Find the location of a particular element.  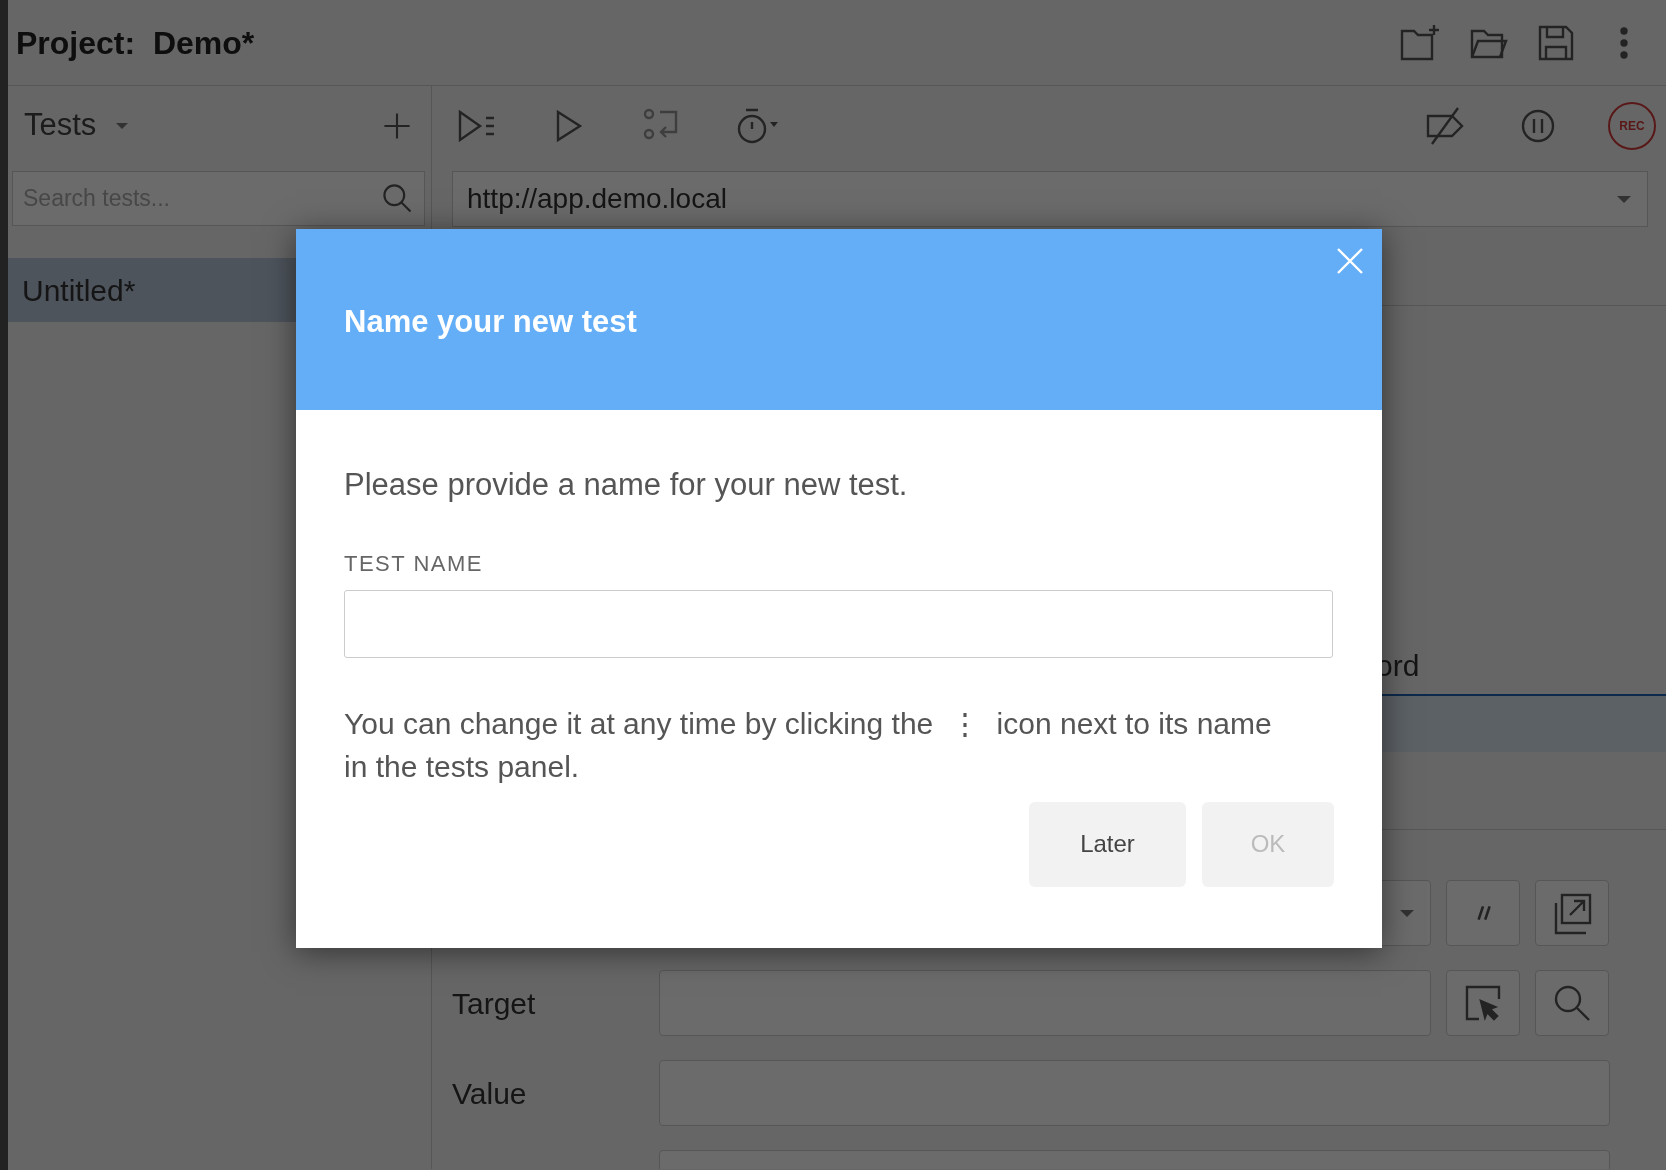

find-button is located at coordinates (1572, 1003).